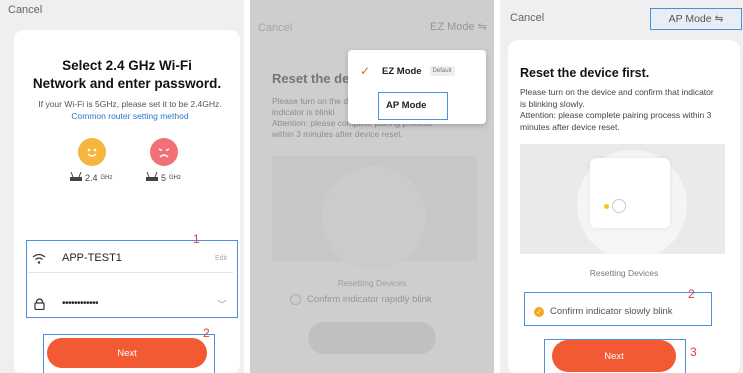  Describe the element at coordinates (539, 311) in the screenshot. I see `checked-radio-icon: ✓` at that location.